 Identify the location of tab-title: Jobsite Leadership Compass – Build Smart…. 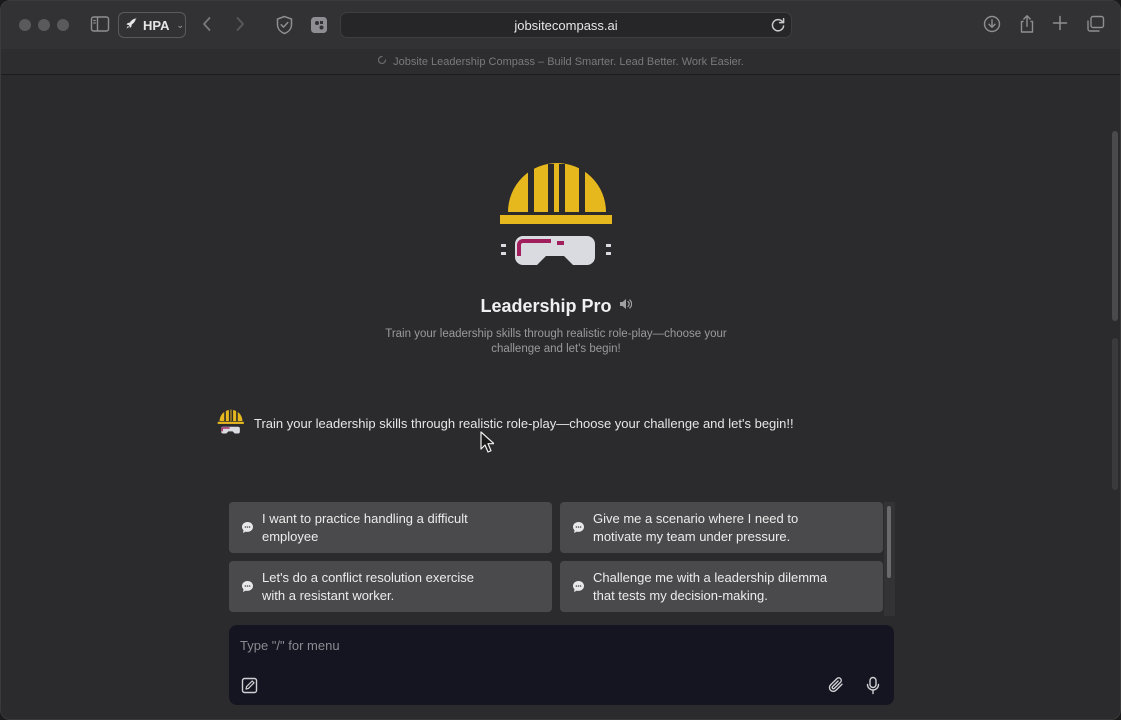
(568, 61).